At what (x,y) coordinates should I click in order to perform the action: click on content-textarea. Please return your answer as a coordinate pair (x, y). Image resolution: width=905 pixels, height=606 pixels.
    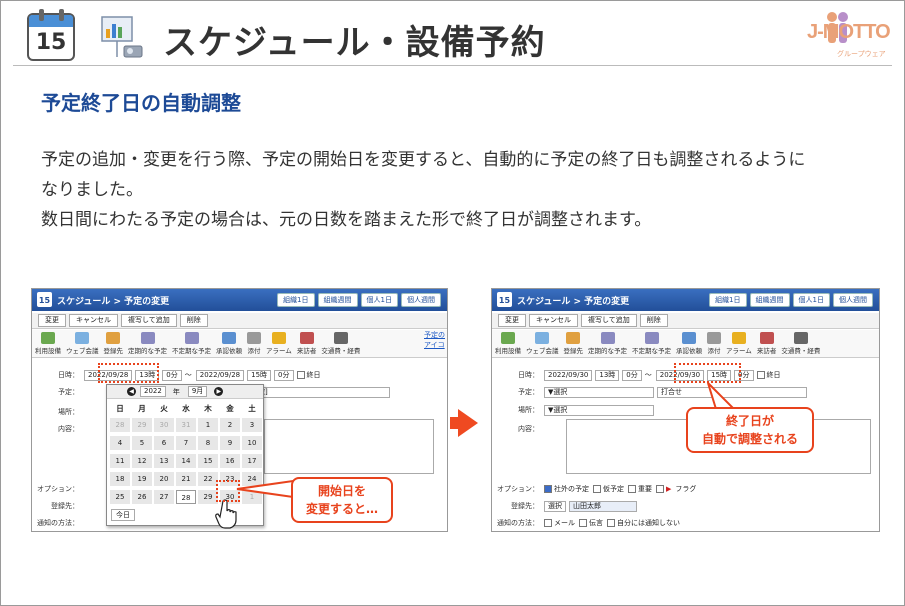
    Looking at the image, I should click on (349, 446).